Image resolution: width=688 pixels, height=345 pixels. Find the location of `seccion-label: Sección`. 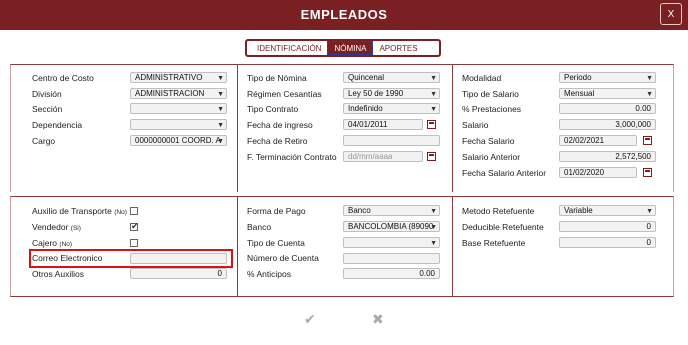

seccion-label: Sección is located at coordinates (47, 108).